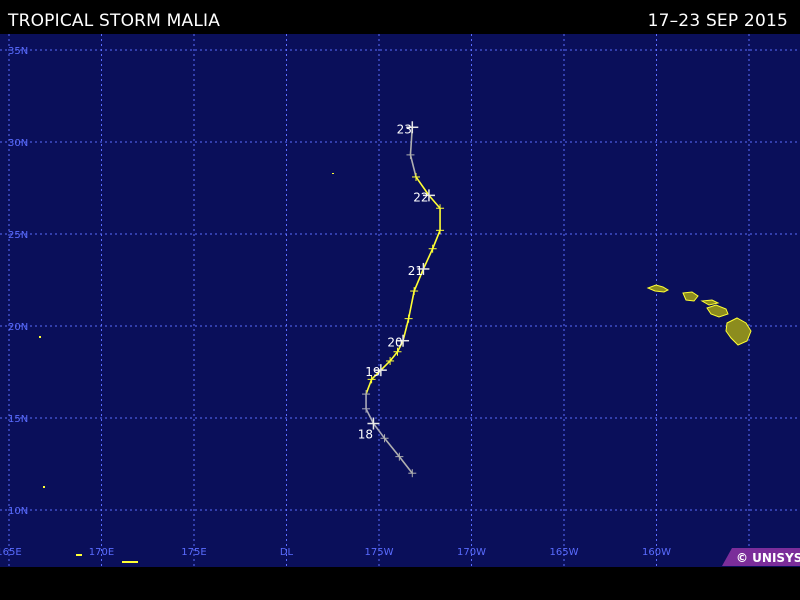  I want to click on day-label: 23, so click(404, 129).